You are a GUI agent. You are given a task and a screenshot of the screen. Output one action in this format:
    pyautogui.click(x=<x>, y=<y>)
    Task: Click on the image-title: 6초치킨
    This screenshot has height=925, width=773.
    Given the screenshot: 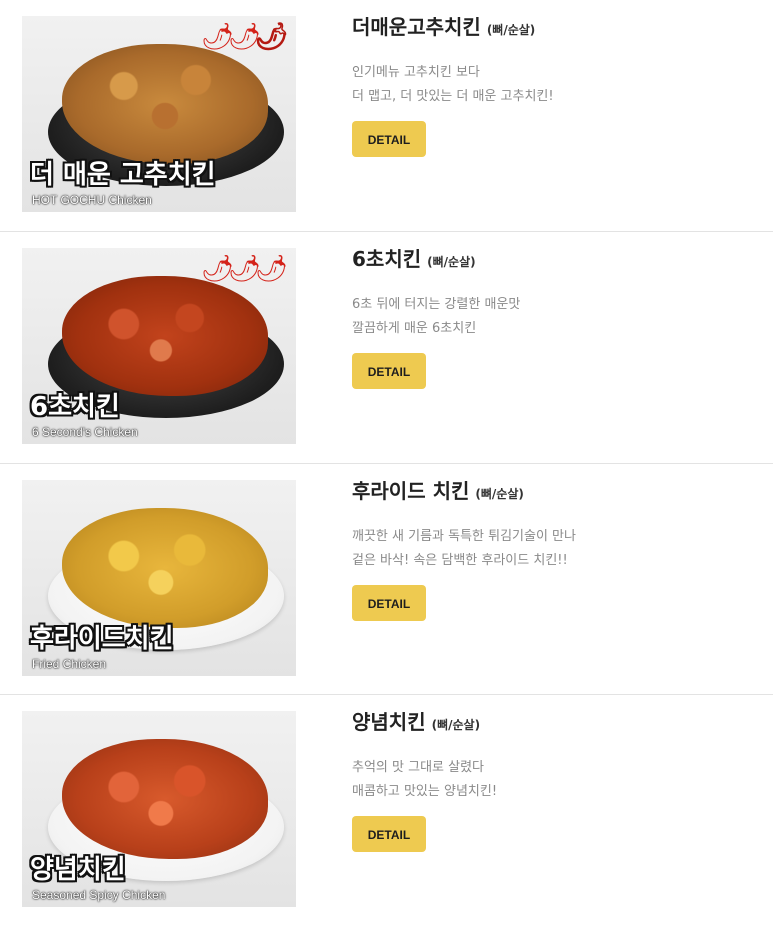 What is the action you would take?
    pyautogui.click(x=75, y=407)
    